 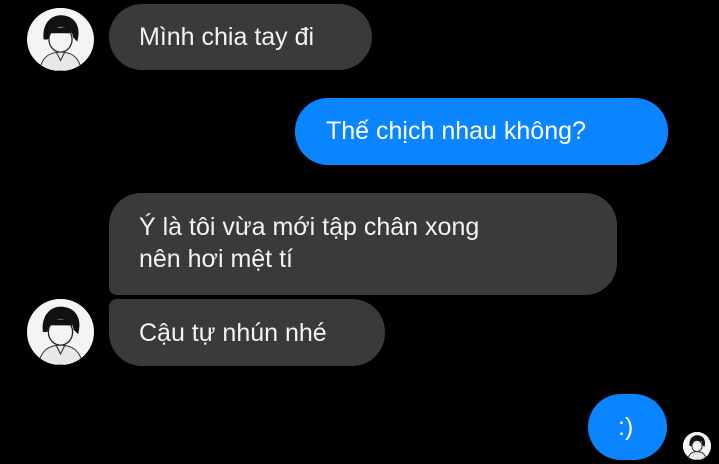 I want to click on message-text-line: Ý là tôi vừa mới tập chân xong, so click(x=309, y=227).